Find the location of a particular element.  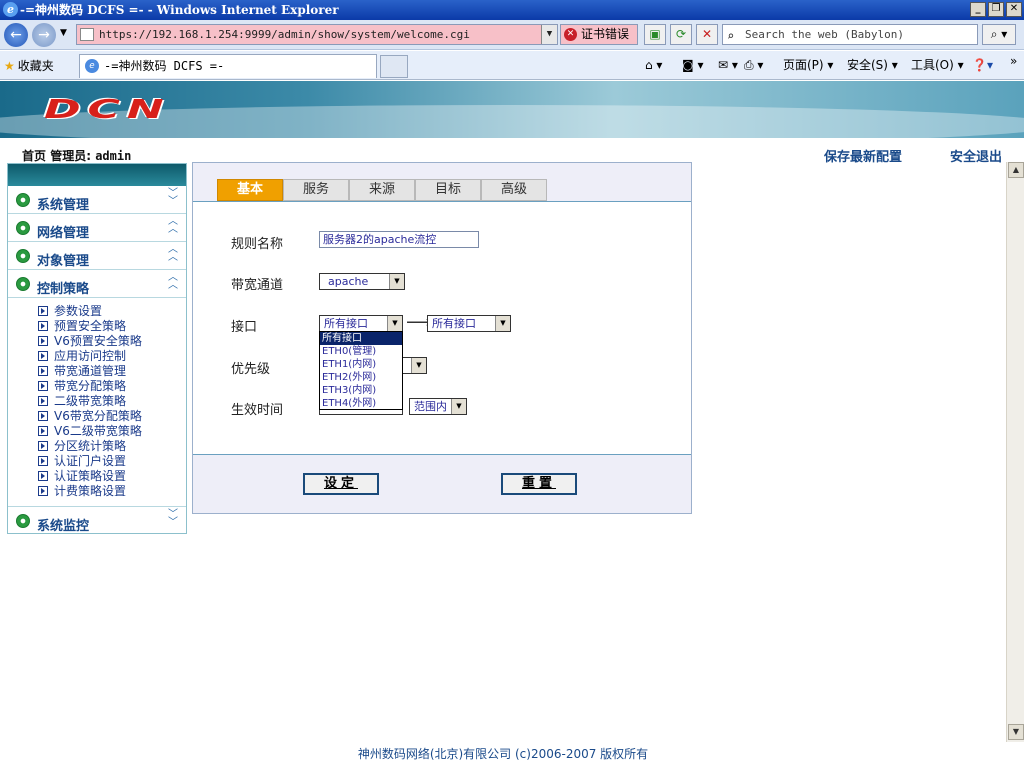

refresh-icon: ⟳ is located at coordinates (681, 34).